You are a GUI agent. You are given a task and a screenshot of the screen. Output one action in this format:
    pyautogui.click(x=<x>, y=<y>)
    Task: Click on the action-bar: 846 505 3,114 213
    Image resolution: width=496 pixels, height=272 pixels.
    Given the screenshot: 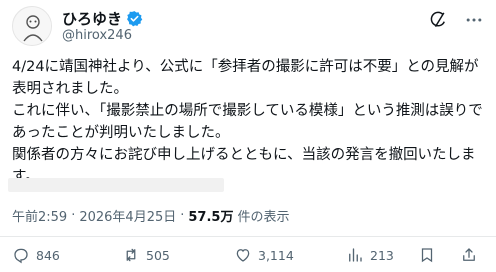 What is the action you would take?
    pyautogui.click(x=248, y=257)
    